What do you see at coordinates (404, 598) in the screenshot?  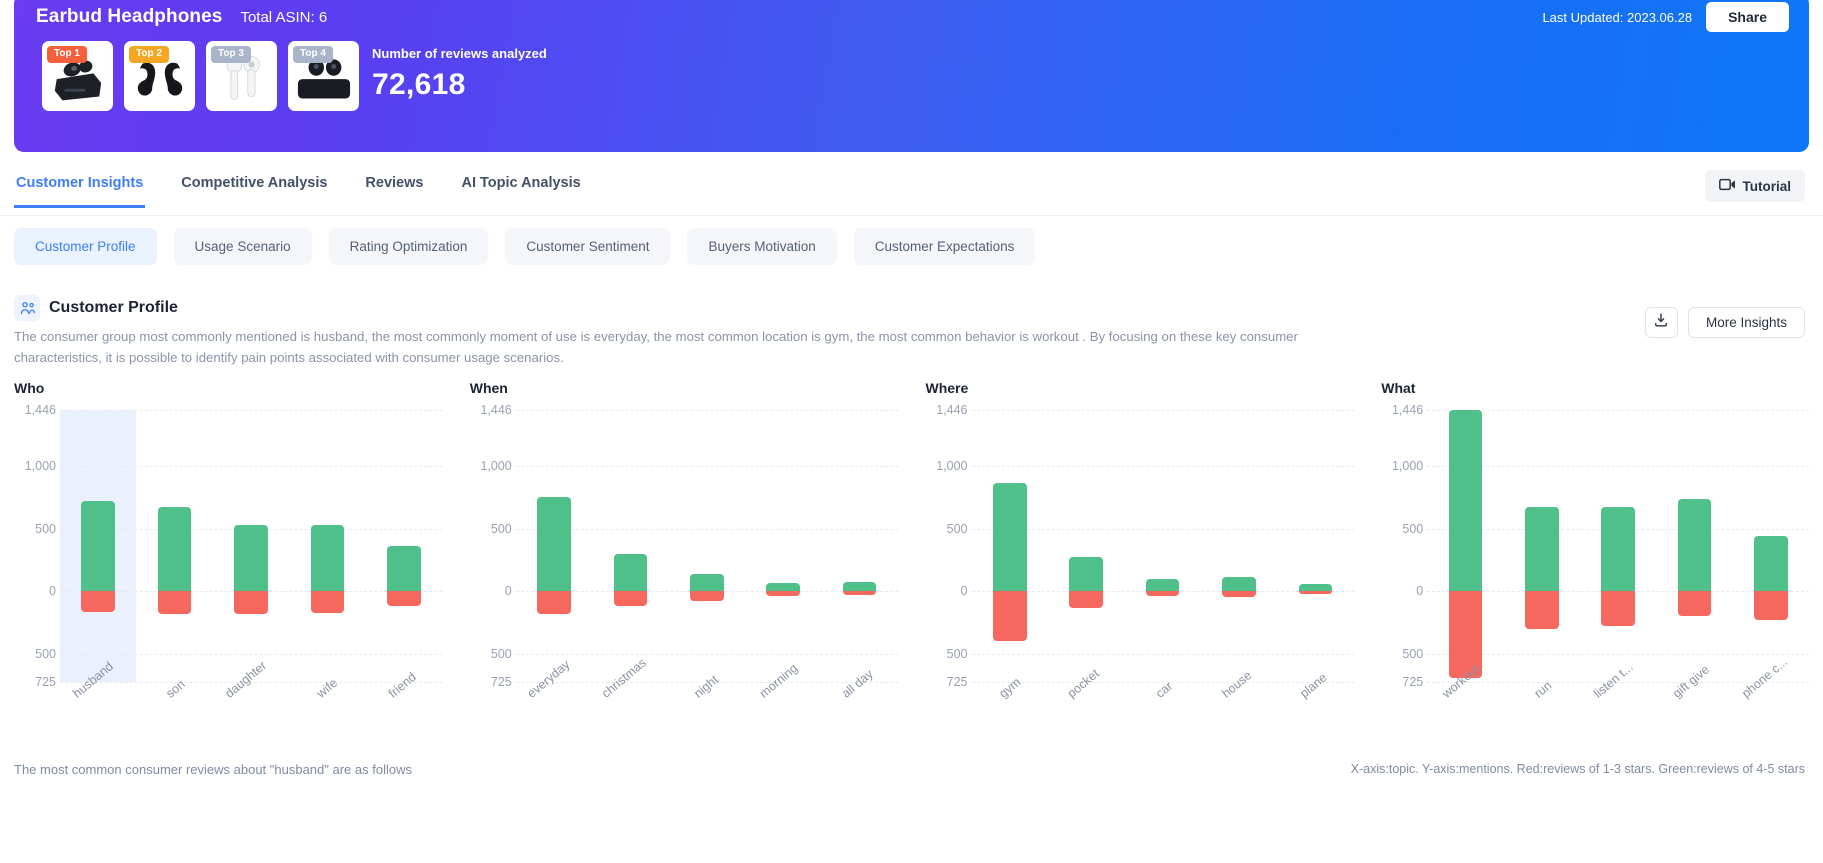 I see `bar-negative-friend` at bounding box center [404, 598].